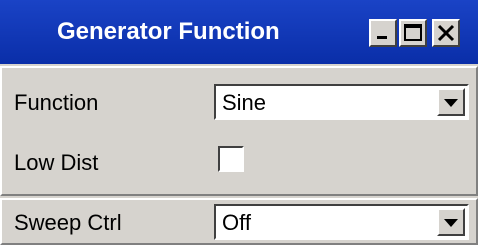 The height and width of the screenshot is (245, 478). I want to click on maximize-button, so click(413, 33).